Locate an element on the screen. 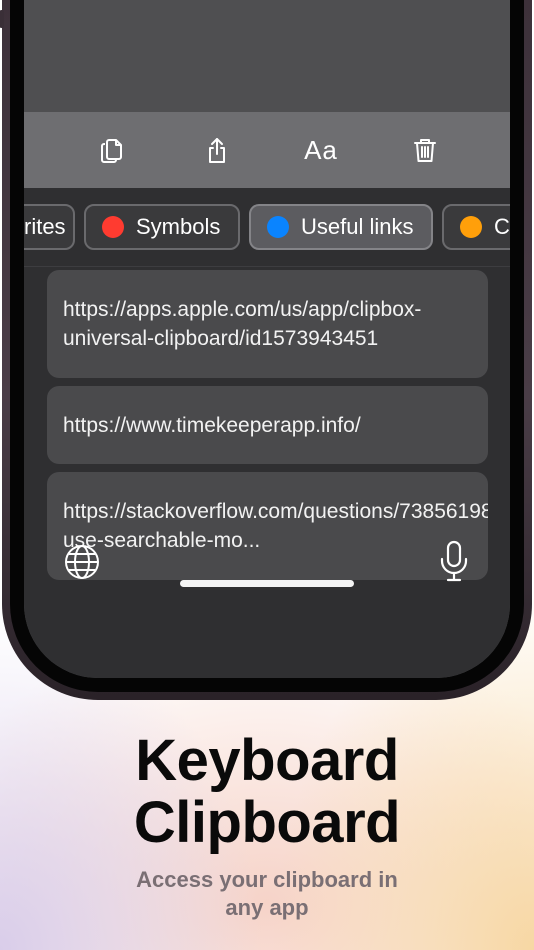 This screenshot has height=950, width=534. headline-line: Clipboard is located at coordinates (267, 822).